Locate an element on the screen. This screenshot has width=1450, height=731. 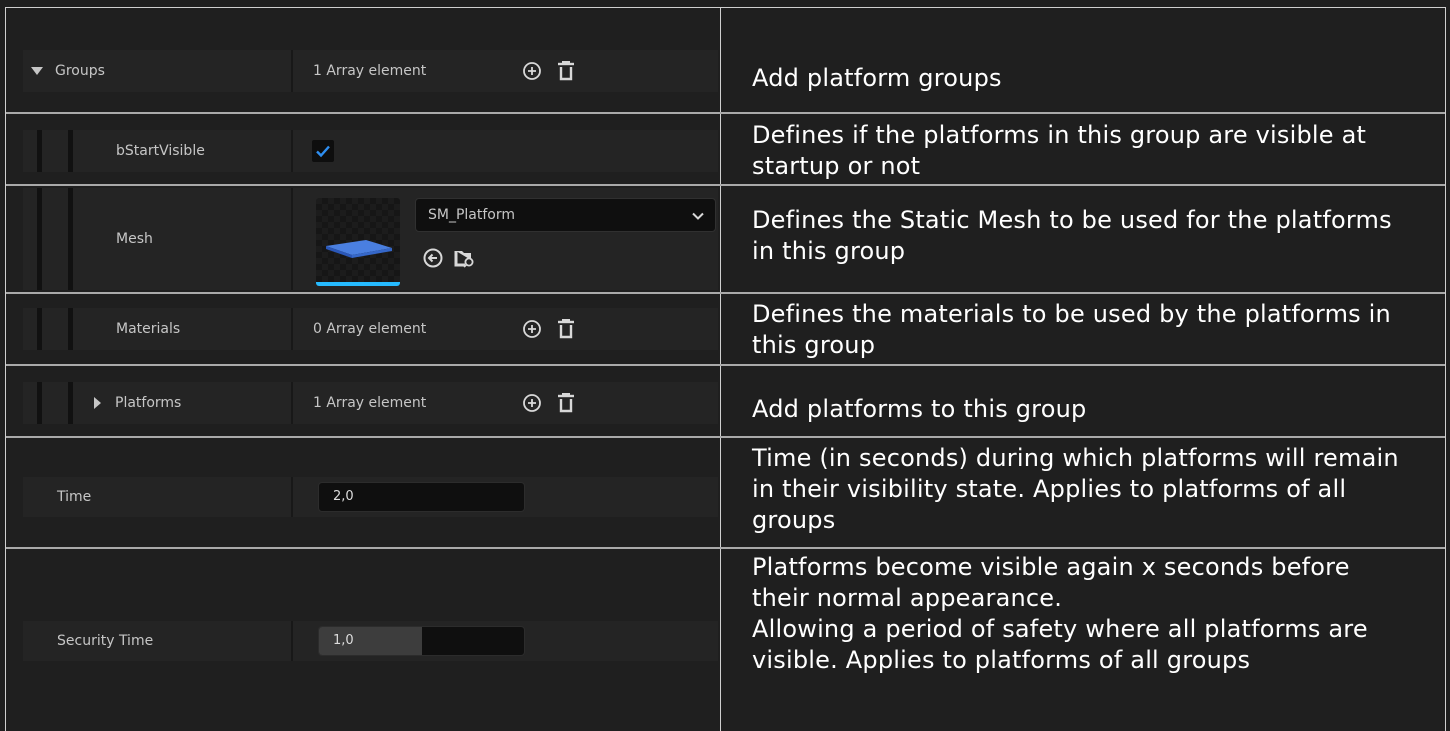
bstartvisible-row: bStartVisible is located at coordinates (370, 151).